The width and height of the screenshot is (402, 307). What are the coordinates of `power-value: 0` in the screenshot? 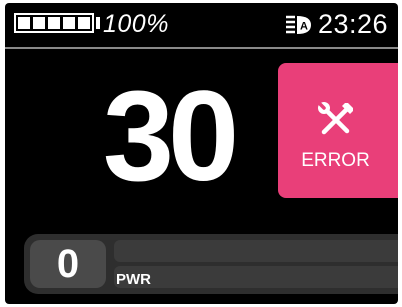 It's located at (68, 264).